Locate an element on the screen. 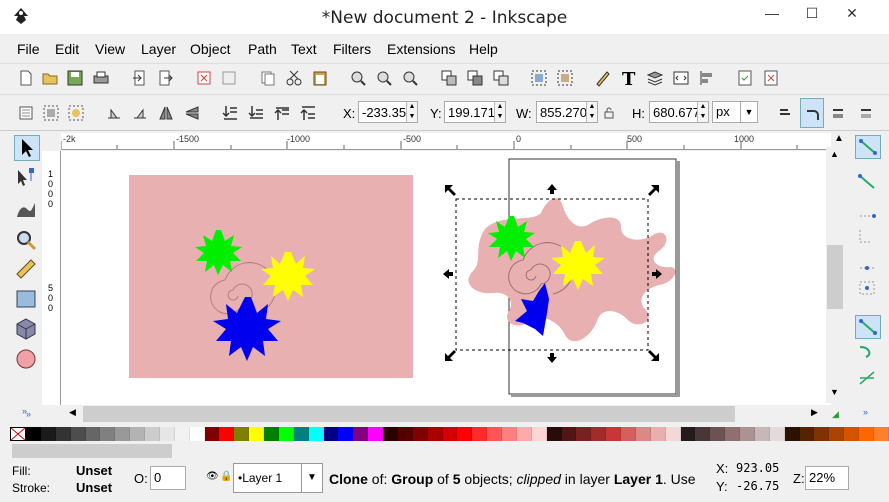  move-patterns-icon is located at coordinates (867, 113).